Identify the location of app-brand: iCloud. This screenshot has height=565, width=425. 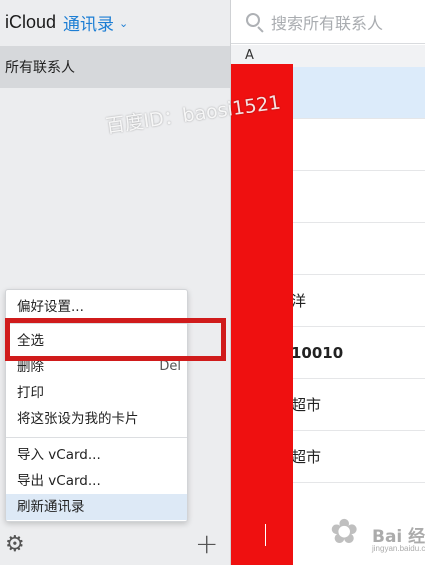
(31, 21).